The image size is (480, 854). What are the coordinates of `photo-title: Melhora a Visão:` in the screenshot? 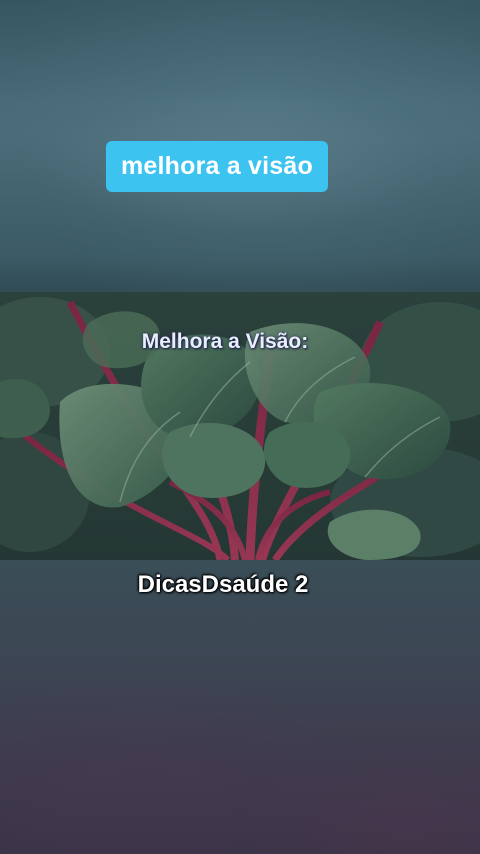 It's located at (225, 341).